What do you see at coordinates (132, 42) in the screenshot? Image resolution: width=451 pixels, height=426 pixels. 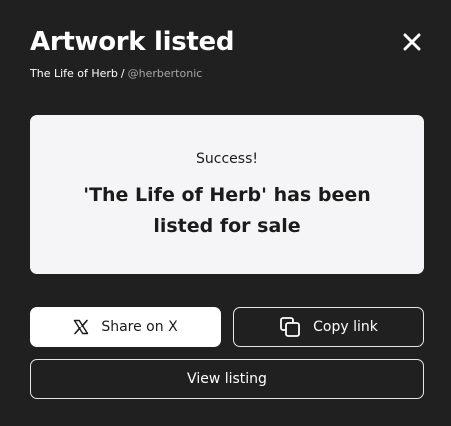 I see `dialog-title: Artwork listed` at bounding box center [132, 42].